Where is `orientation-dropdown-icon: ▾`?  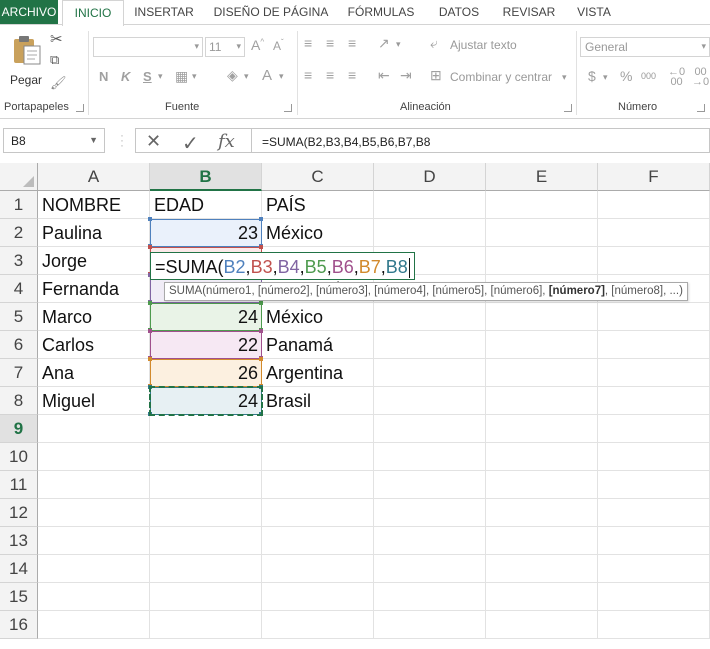 orientation-dropdown-icon: ▾ is located at coordinates (398, 44).